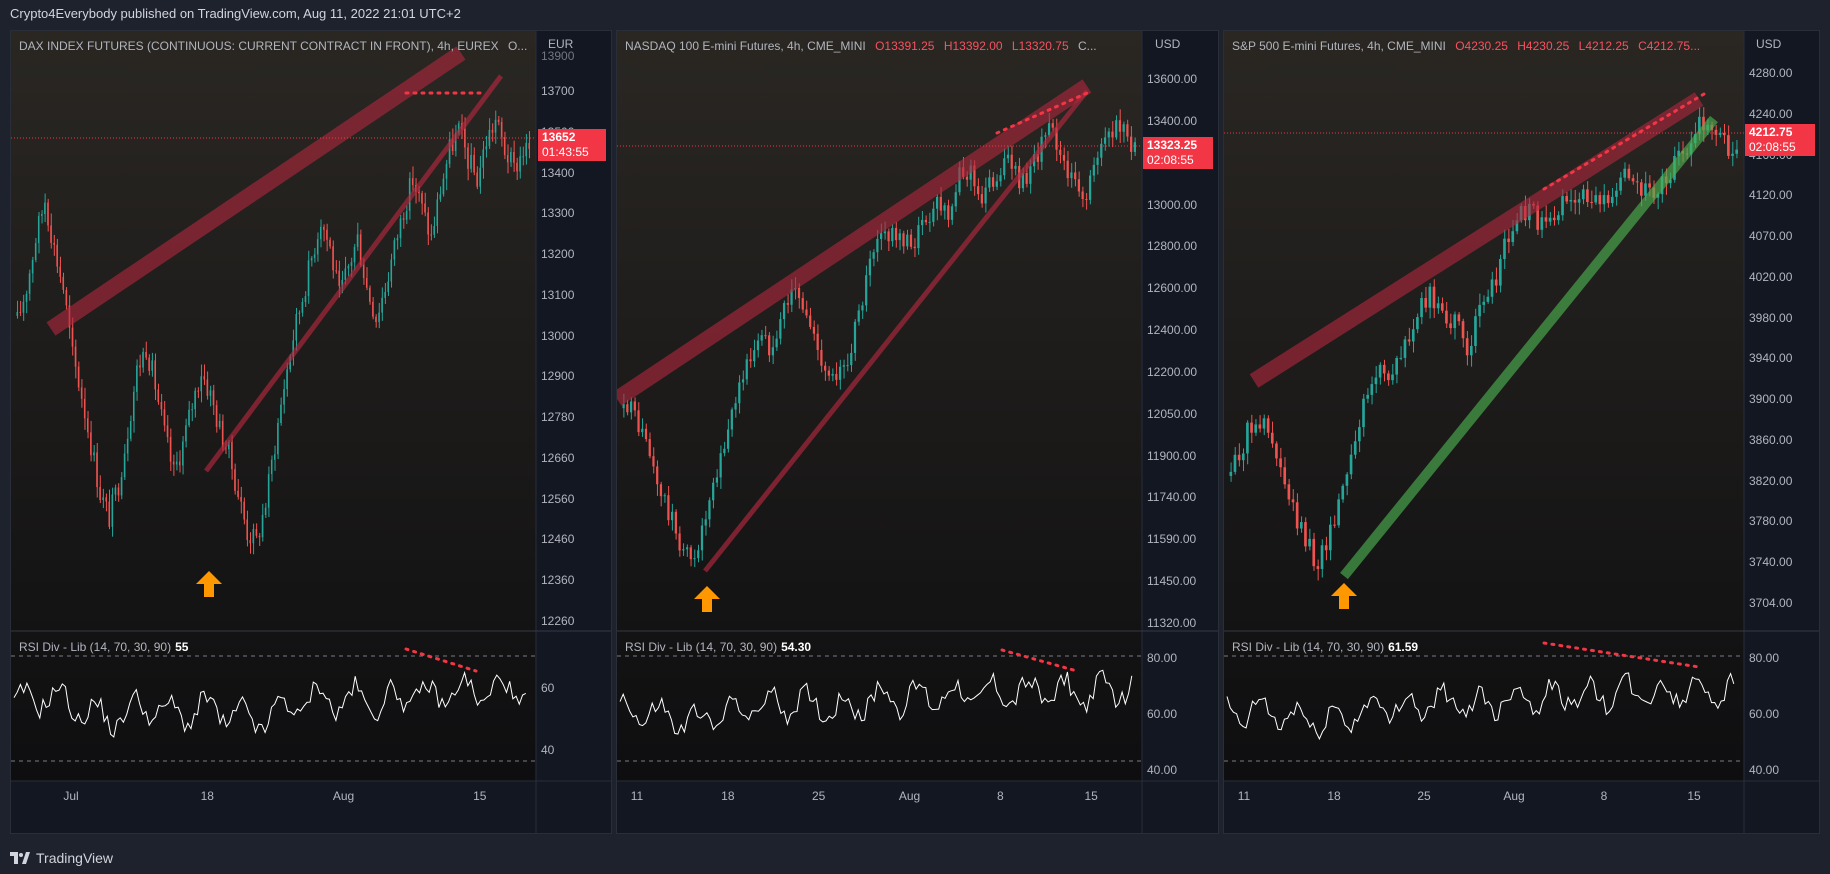 The width and height of the screenshot is (1830, 874). Describe the element at coordinates (558, 539) in the screenshot. I see `price-tick: 12460` at that location.